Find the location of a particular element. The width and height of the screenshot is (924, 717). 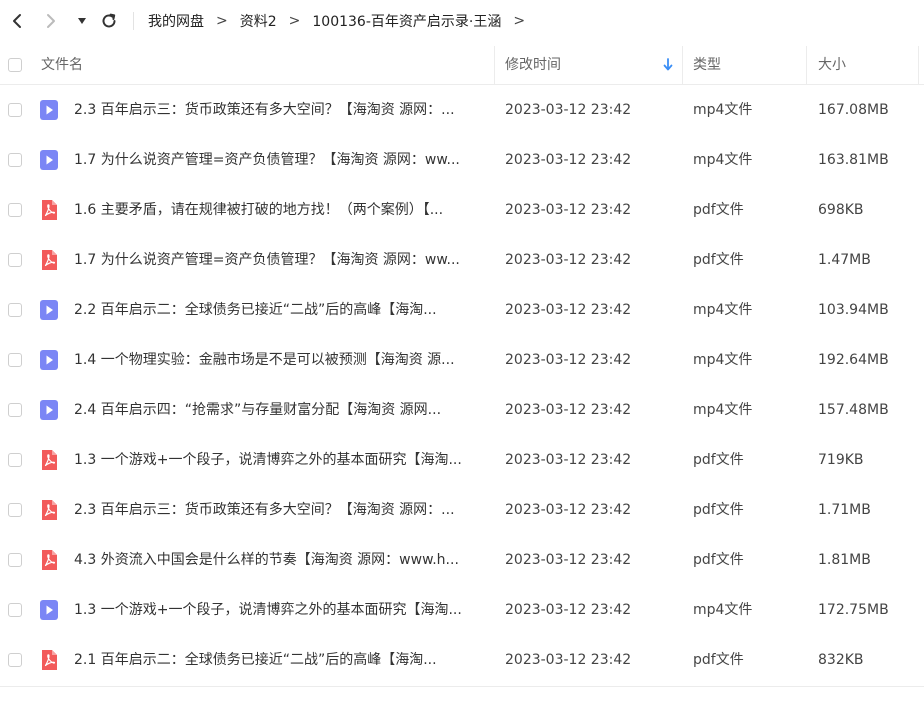

breadcrumb-item-root: 我的网盘 is located at coordinates (176, 21).